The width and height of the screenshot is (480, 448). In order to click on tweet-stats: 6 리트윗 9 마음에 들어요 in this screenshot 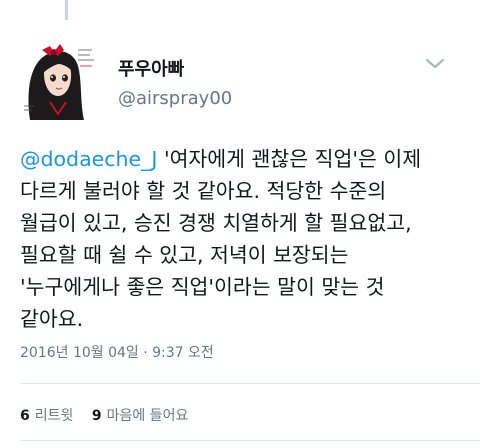, I will do `click(111, 416)`.